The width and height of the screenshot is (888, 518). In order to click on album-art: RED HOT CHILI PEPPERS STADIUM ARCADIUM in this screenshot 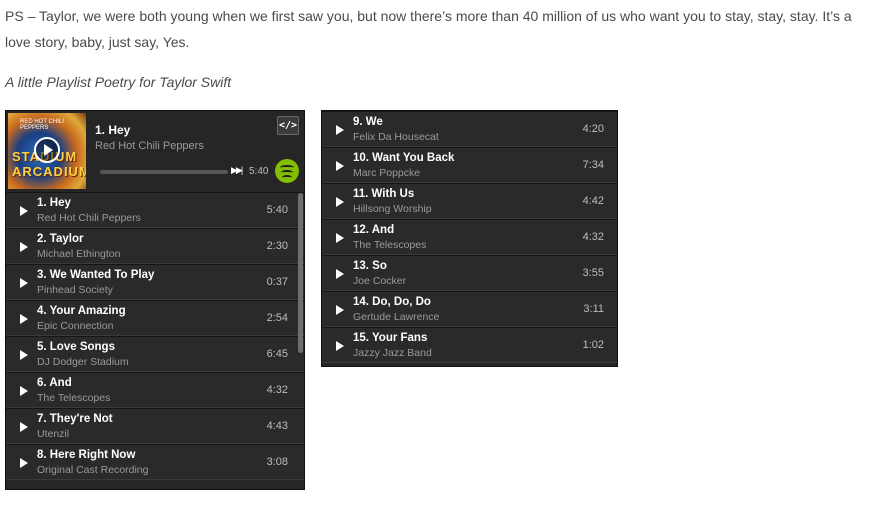, I will do `click(47, 151)`.